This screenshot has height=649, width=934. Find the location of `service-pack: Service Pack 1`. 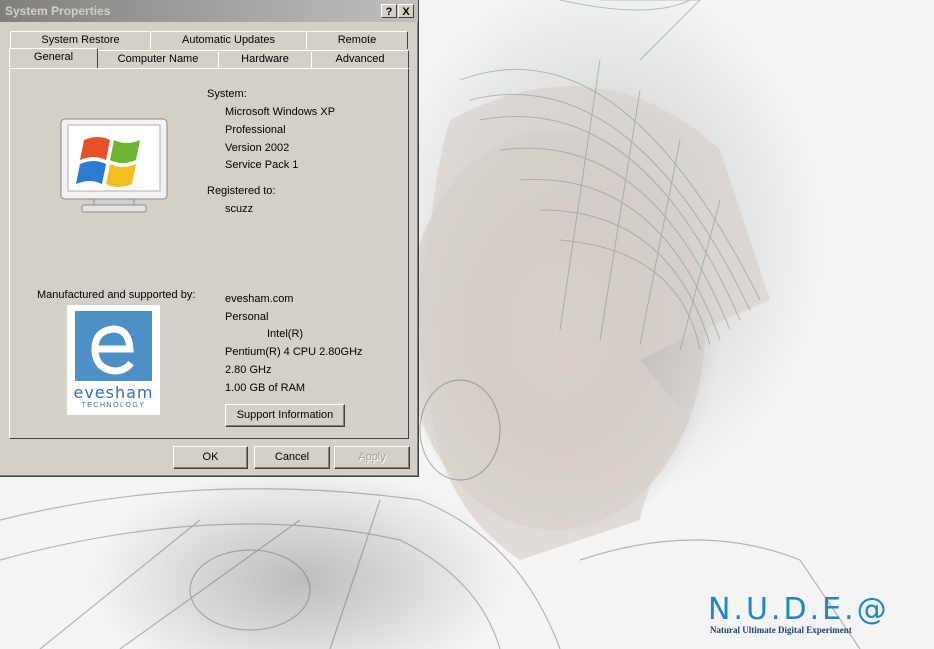

service-pack: Service Pack 1 is located at coordinates (262, 165).